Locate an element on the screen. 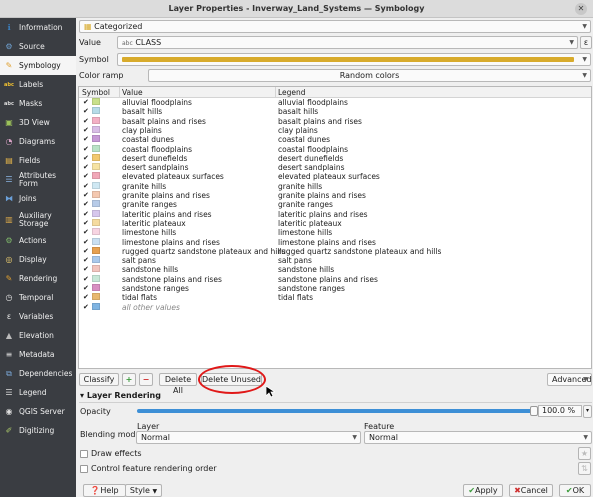 The image size is (593, 497). sidebar-item-auxiliary-storage: ▥ Auxiliary Storage is located at coordinates (38, 219).